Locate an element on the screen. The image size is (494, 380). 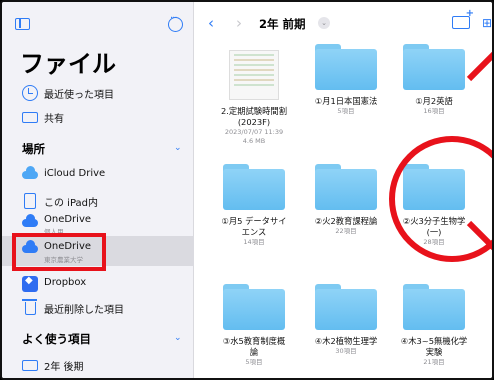
folder-item: ①月5 データサイ エンス 14項目 is located at coordinates (254, 205).